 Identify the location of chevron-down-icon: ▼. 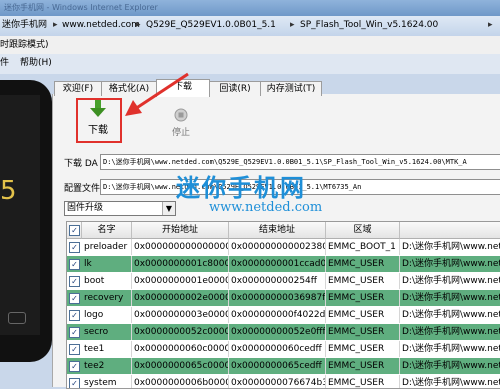
(168, 208).